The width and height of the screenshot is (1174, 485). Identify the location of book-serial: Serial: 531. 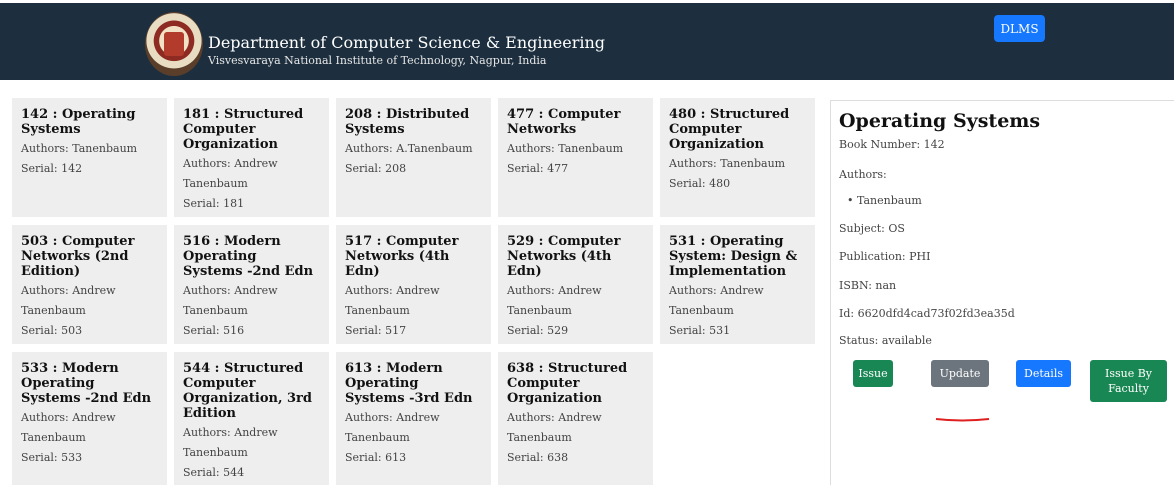
(700, 330).